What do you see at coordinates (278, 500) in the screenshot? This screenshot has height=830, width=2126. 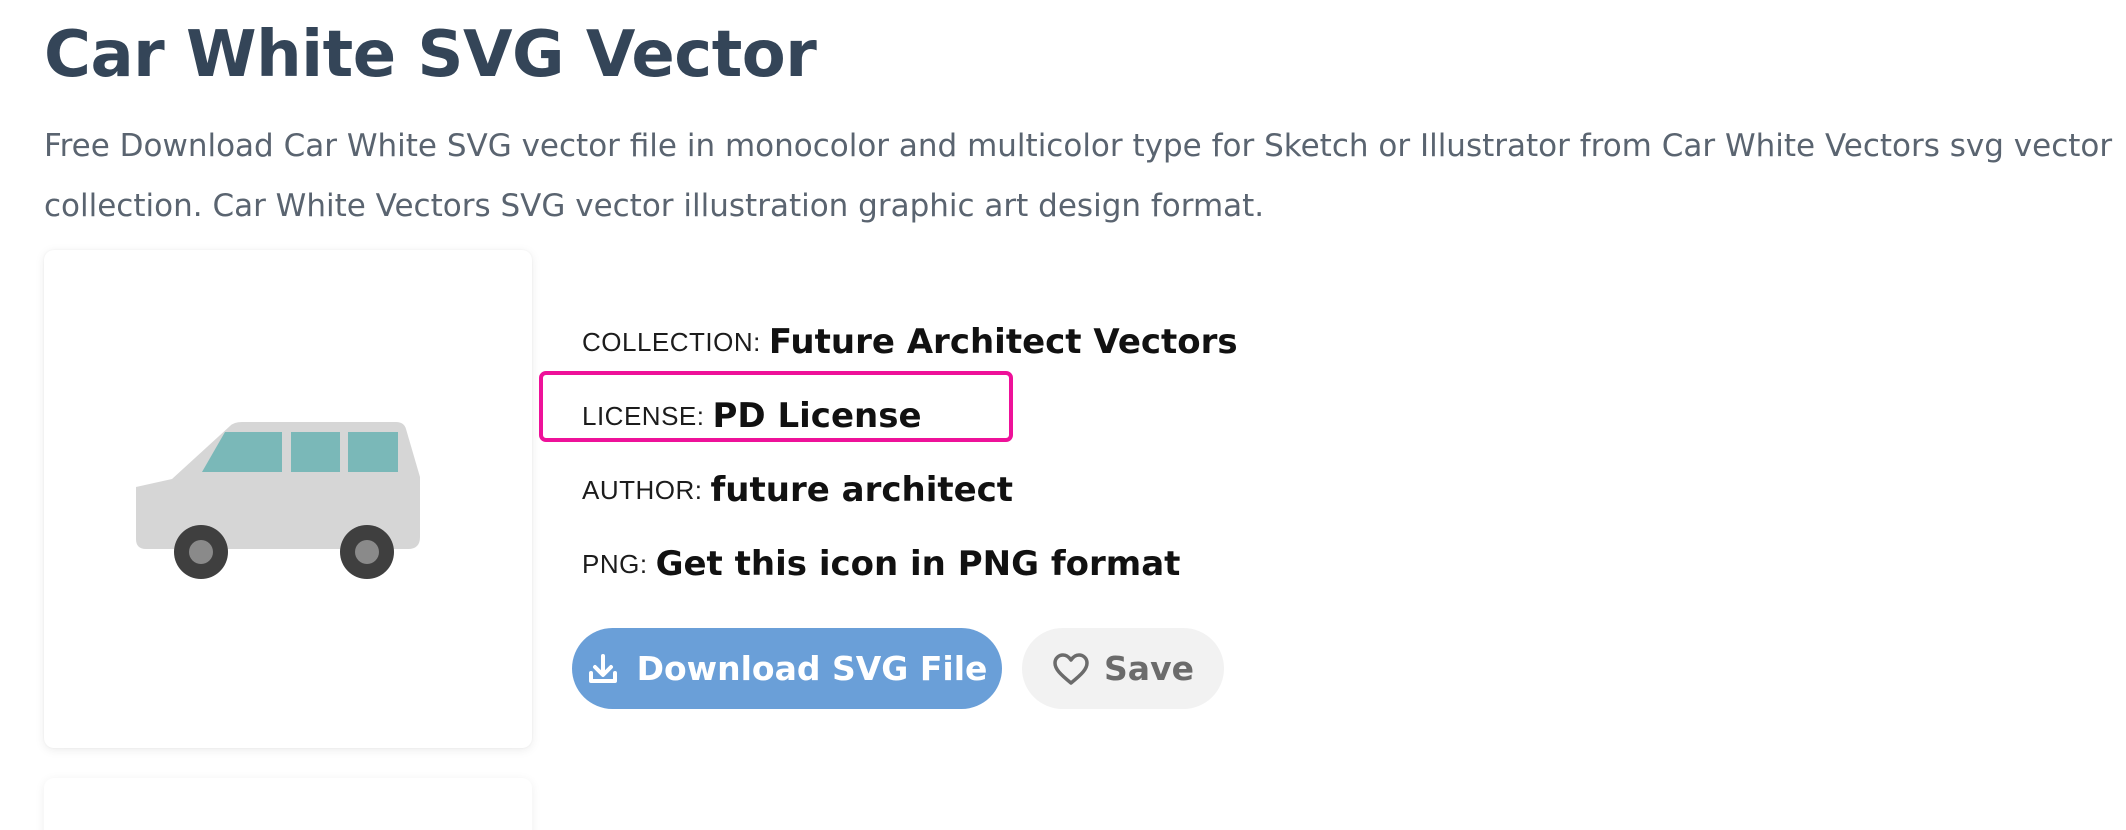 I see `car-white-van-icon` at bounding box center [278, 500].